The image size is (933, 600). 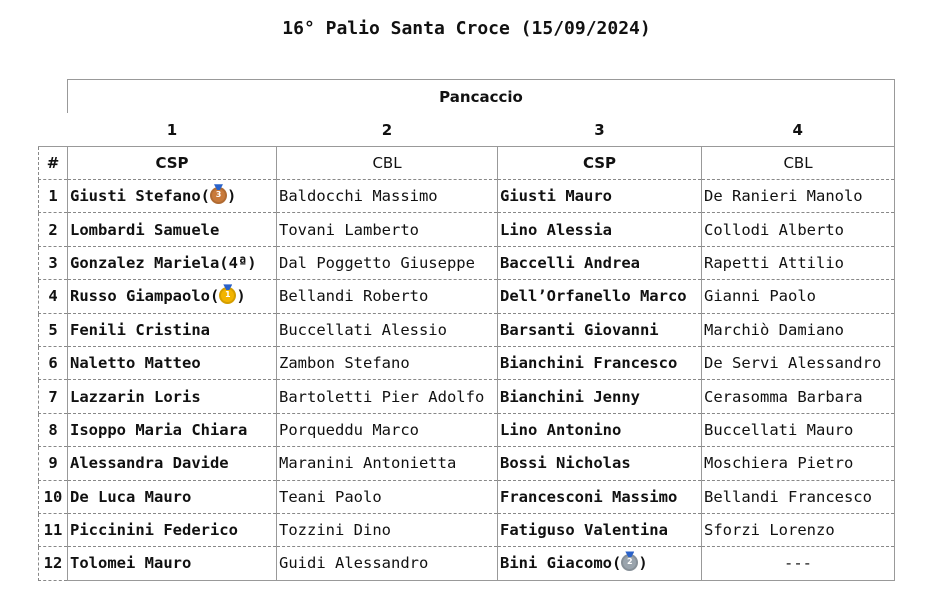 I want to click on player-cell-col-4: Gianni Paolo, so click(x=798, y=296).